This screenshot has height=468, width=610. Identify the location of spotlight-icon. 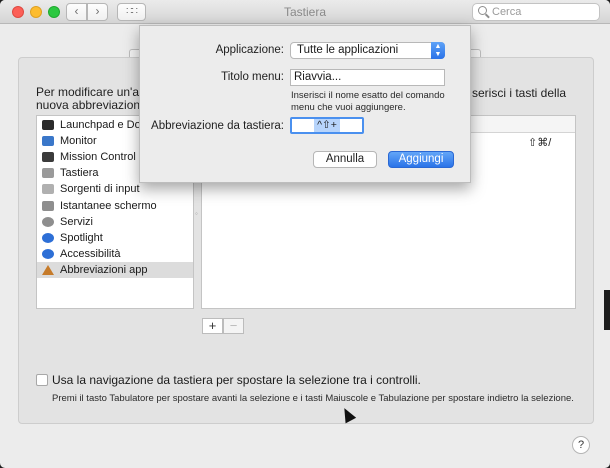
(48, 237).